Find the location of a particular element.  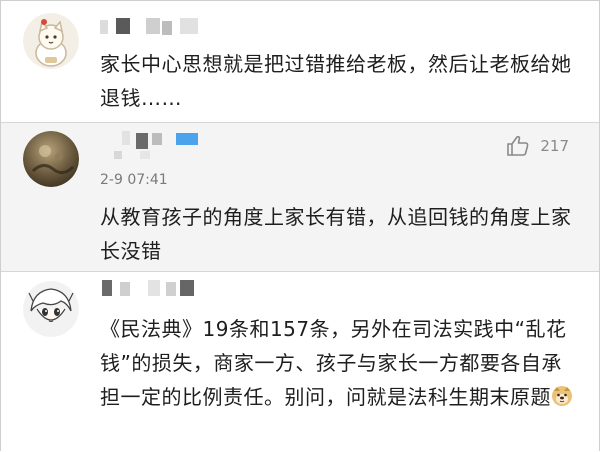

avatar-cat-icon is located at coordinates (51, 41).